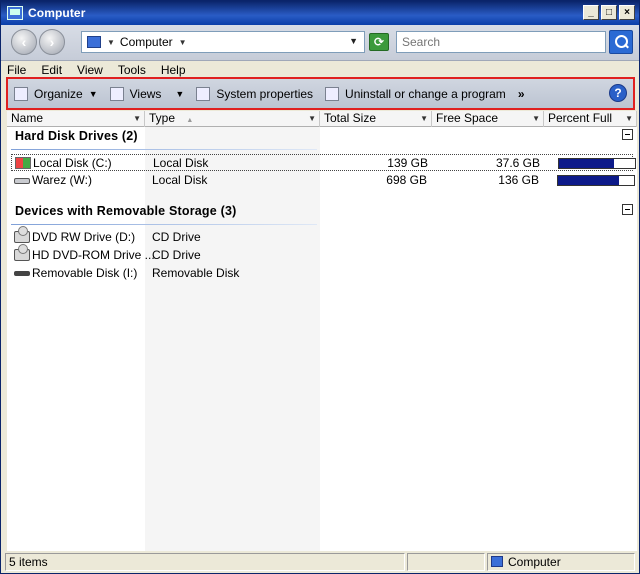 This screenshot has width=640, height=574. What do you see at coordinates (322, 254) in the screenshot?
I see `list-item: HD DVD-ROM Drive ... CD Drive` at bounding box center [322, 254].